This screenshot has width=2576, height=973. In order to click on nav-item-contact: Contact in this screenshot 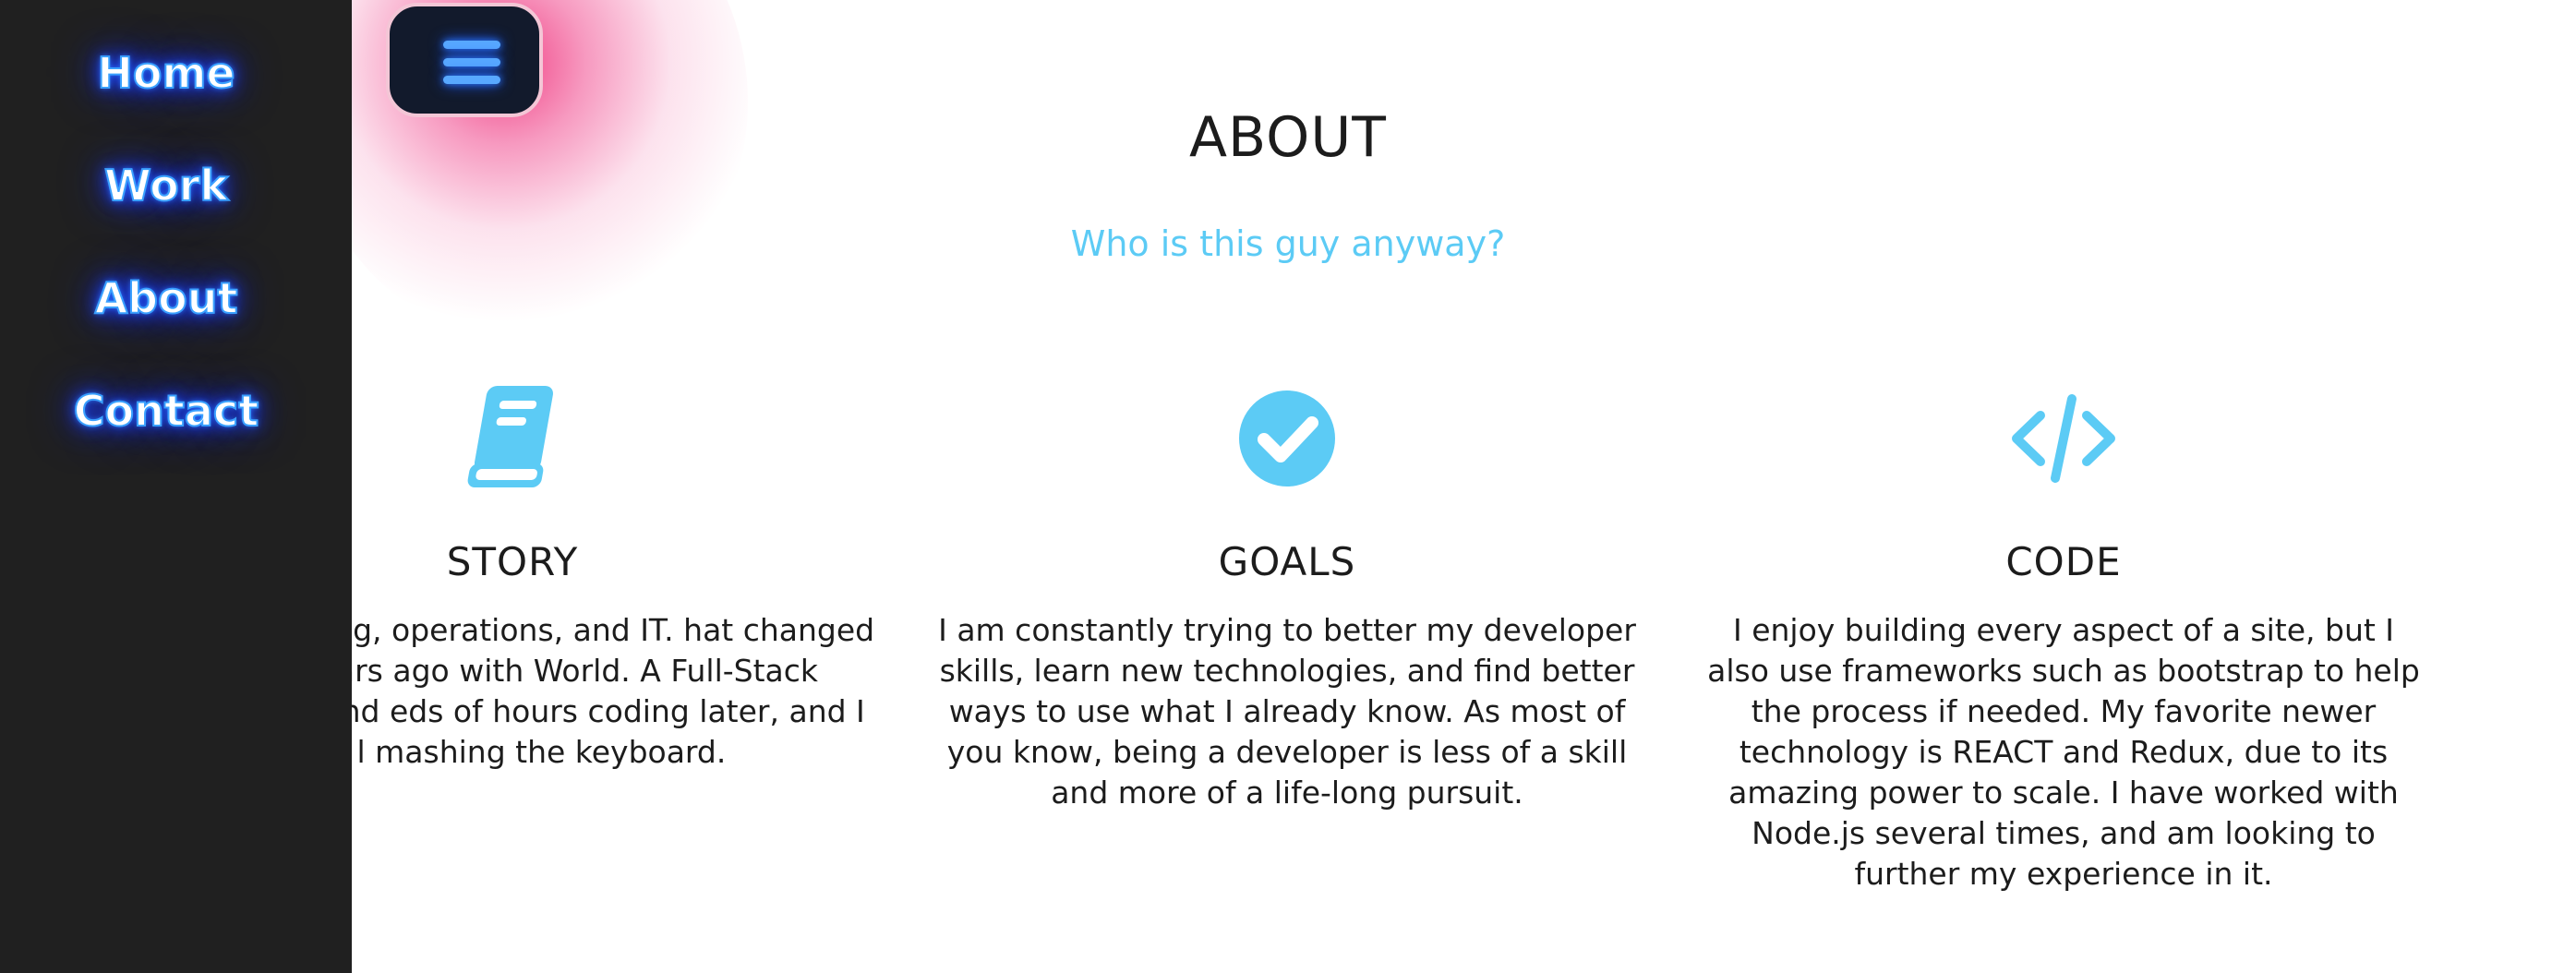, I will do `click(166, 411)`.